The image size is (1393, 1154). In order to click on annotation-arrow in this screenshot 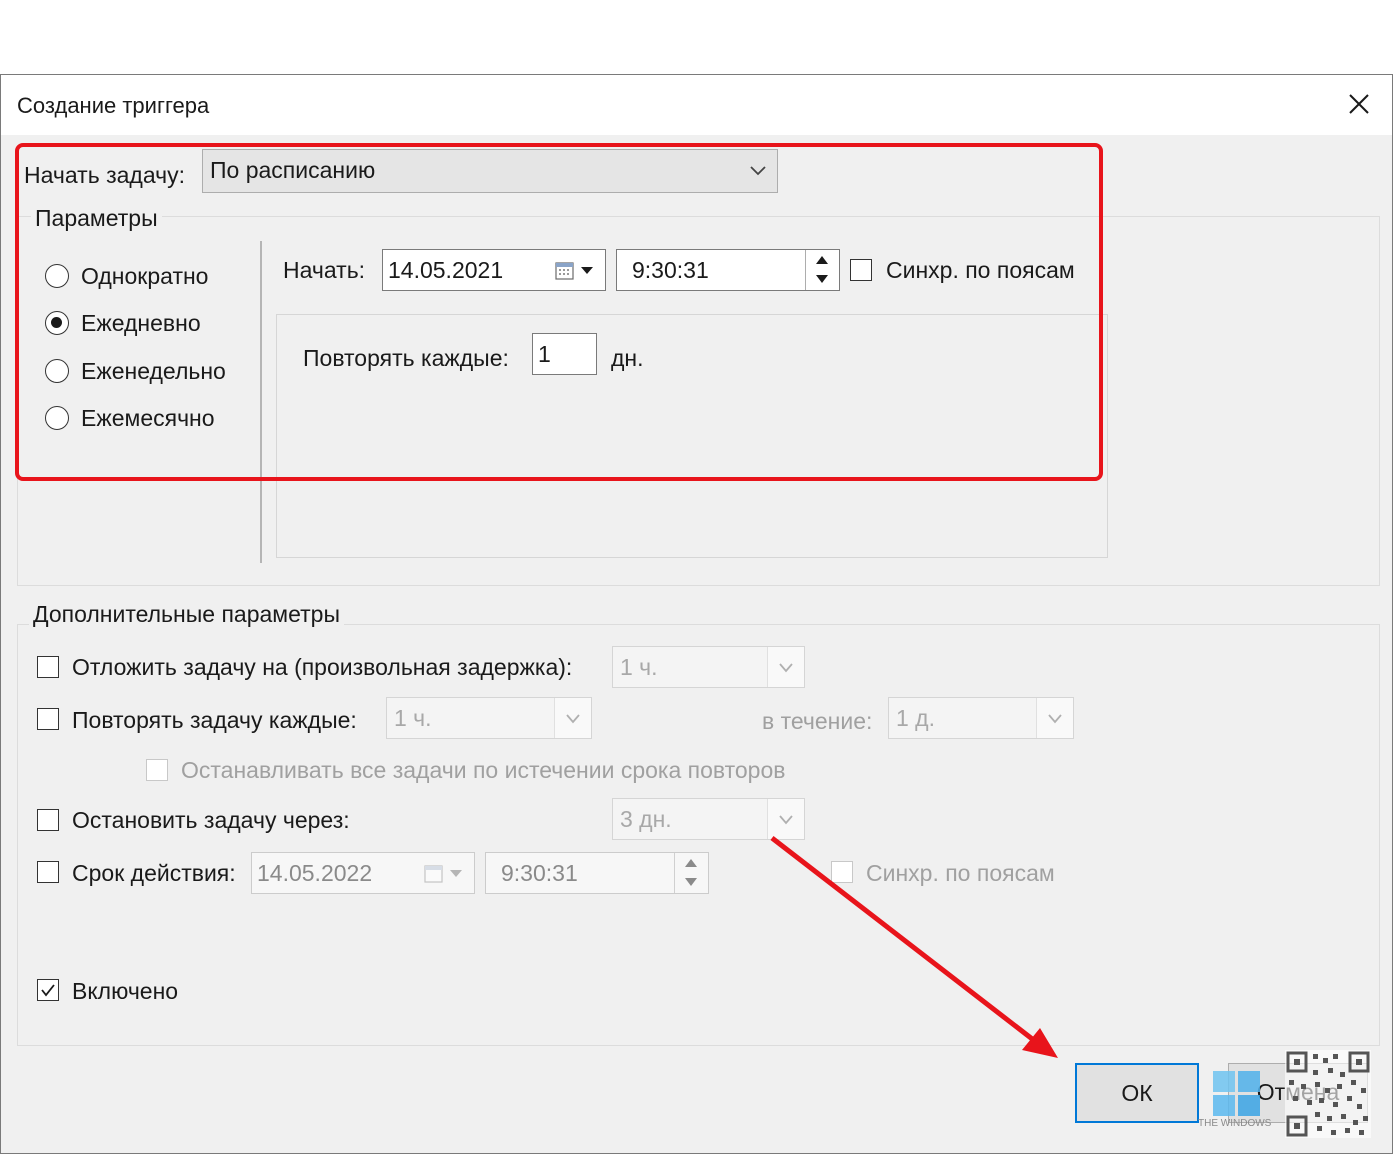, I will do `click(914, 947)`.